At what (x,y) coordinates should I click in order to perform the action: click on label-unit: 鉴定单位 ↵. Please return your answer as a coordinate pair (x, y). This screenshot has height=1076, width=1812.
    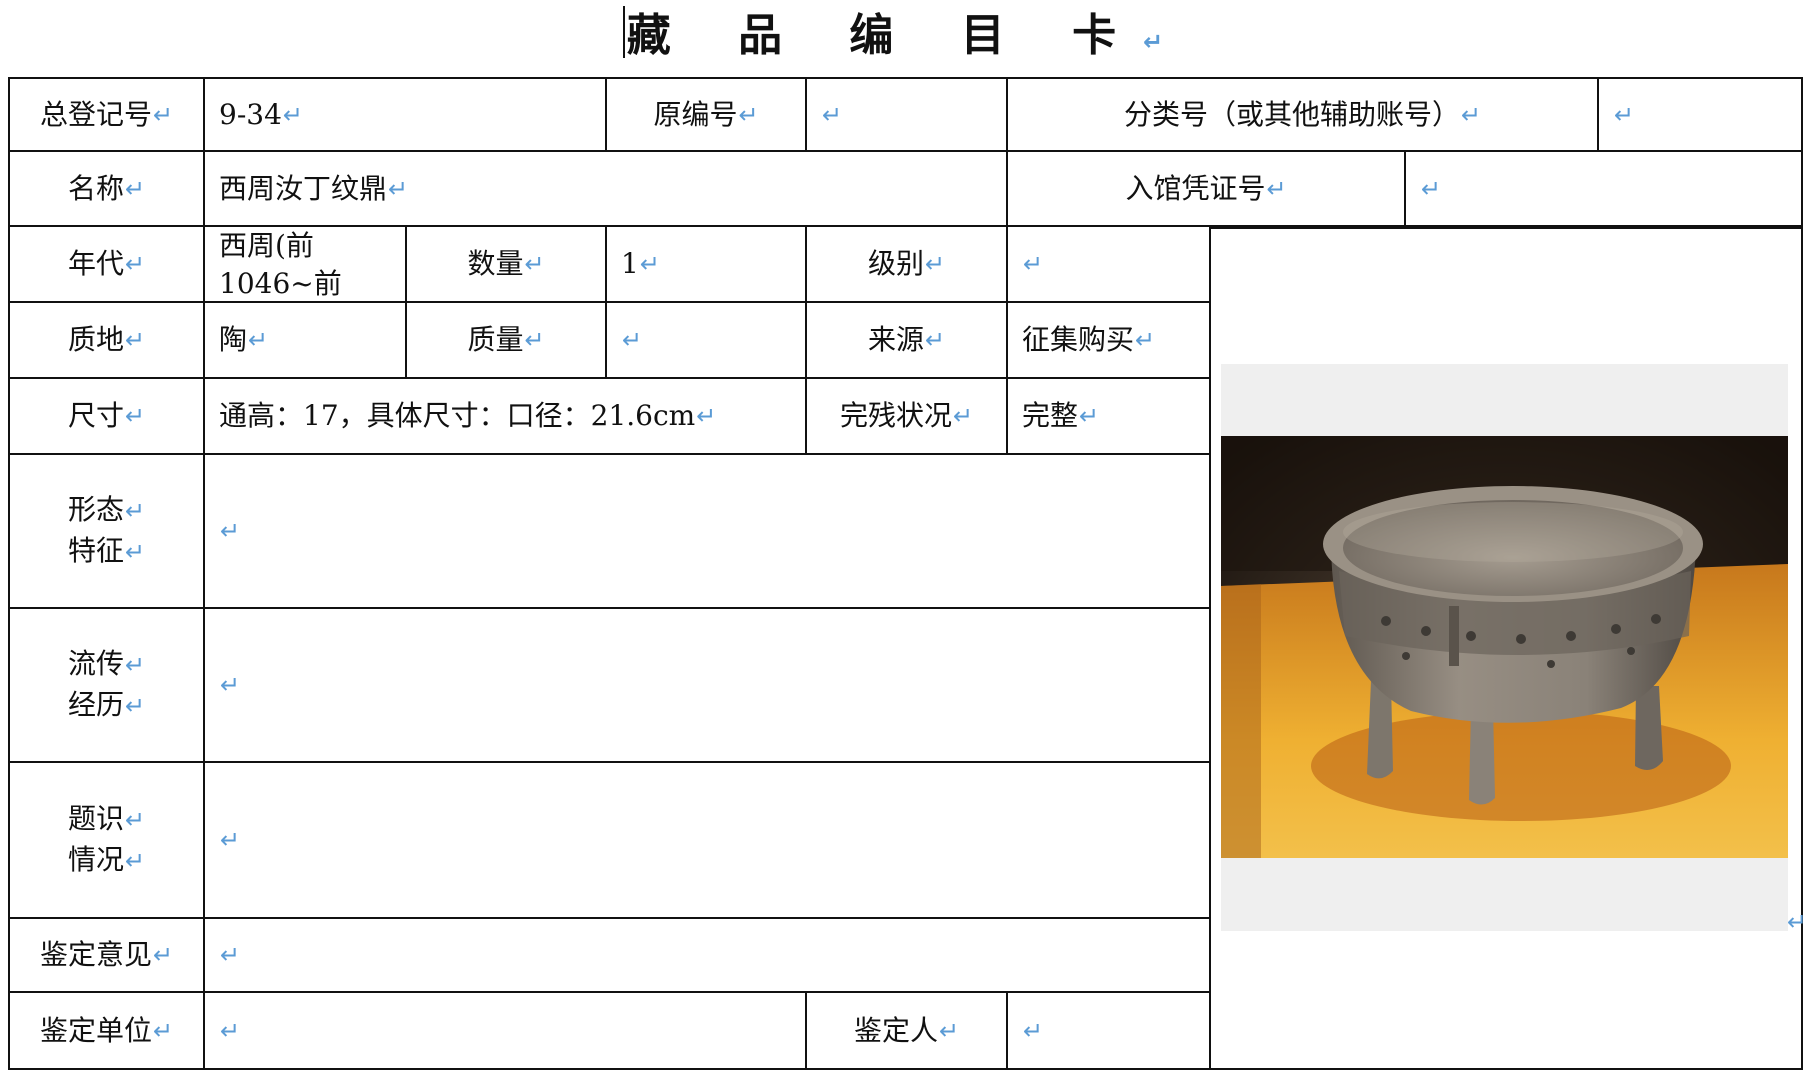
    Looking at the image, I should click on (106, 1030).